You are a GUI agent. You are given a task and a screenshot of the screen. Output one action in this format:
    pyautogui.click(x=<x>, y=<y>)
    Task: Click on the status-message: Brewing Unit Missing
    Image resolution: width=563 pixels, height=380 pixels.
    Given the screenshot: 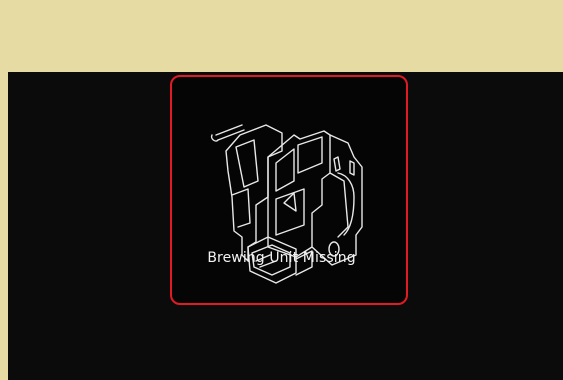 What is the action you would take?
    pyautogui.click(x=281, y=258)
    